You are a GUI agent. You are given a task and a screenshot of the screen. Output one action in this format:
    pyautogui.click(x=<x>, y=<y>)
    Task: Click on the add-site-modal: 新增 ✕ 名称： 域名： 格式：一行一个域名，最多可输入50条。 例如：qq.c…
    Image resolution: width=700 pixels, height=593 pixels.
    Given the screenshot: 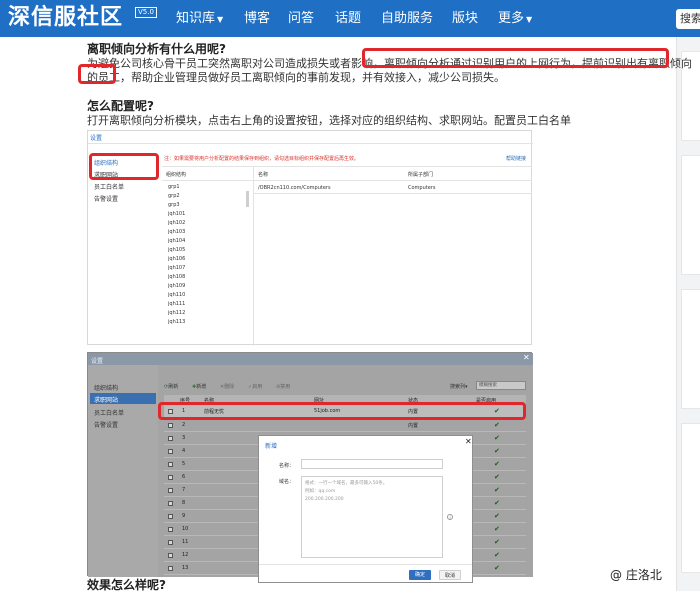 What is the action you would take?
    pyautogui.click(x=365, y=509)
    